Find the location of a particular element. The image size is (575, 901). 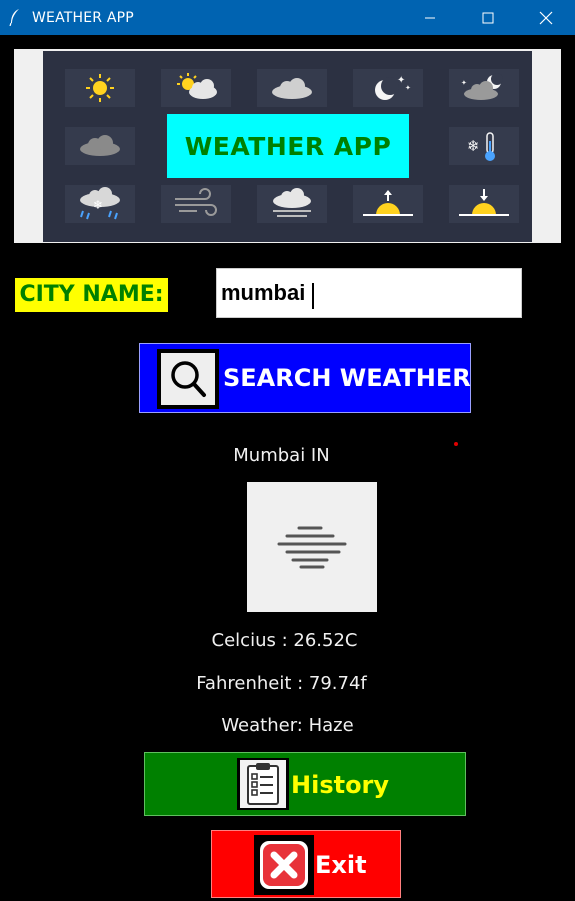

fahrenheit-label: Fahrenheit : 79.74f is located at coordinates (281, 683).